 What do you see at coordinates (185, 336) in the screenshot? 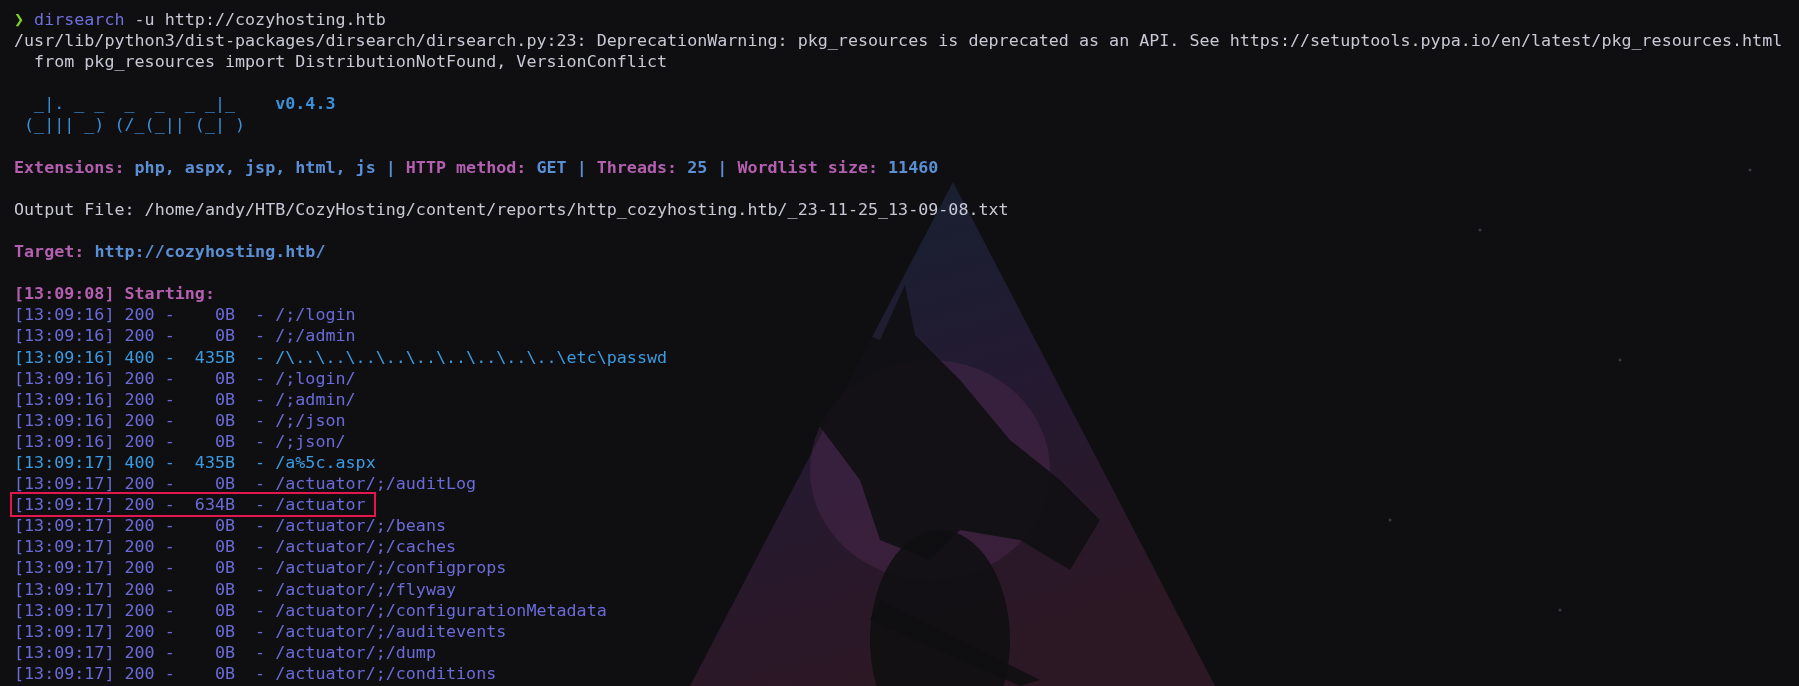
I see `log-line: [13:09:16] 200 - 0B - /;/admin` at bounding box center [185, 336].